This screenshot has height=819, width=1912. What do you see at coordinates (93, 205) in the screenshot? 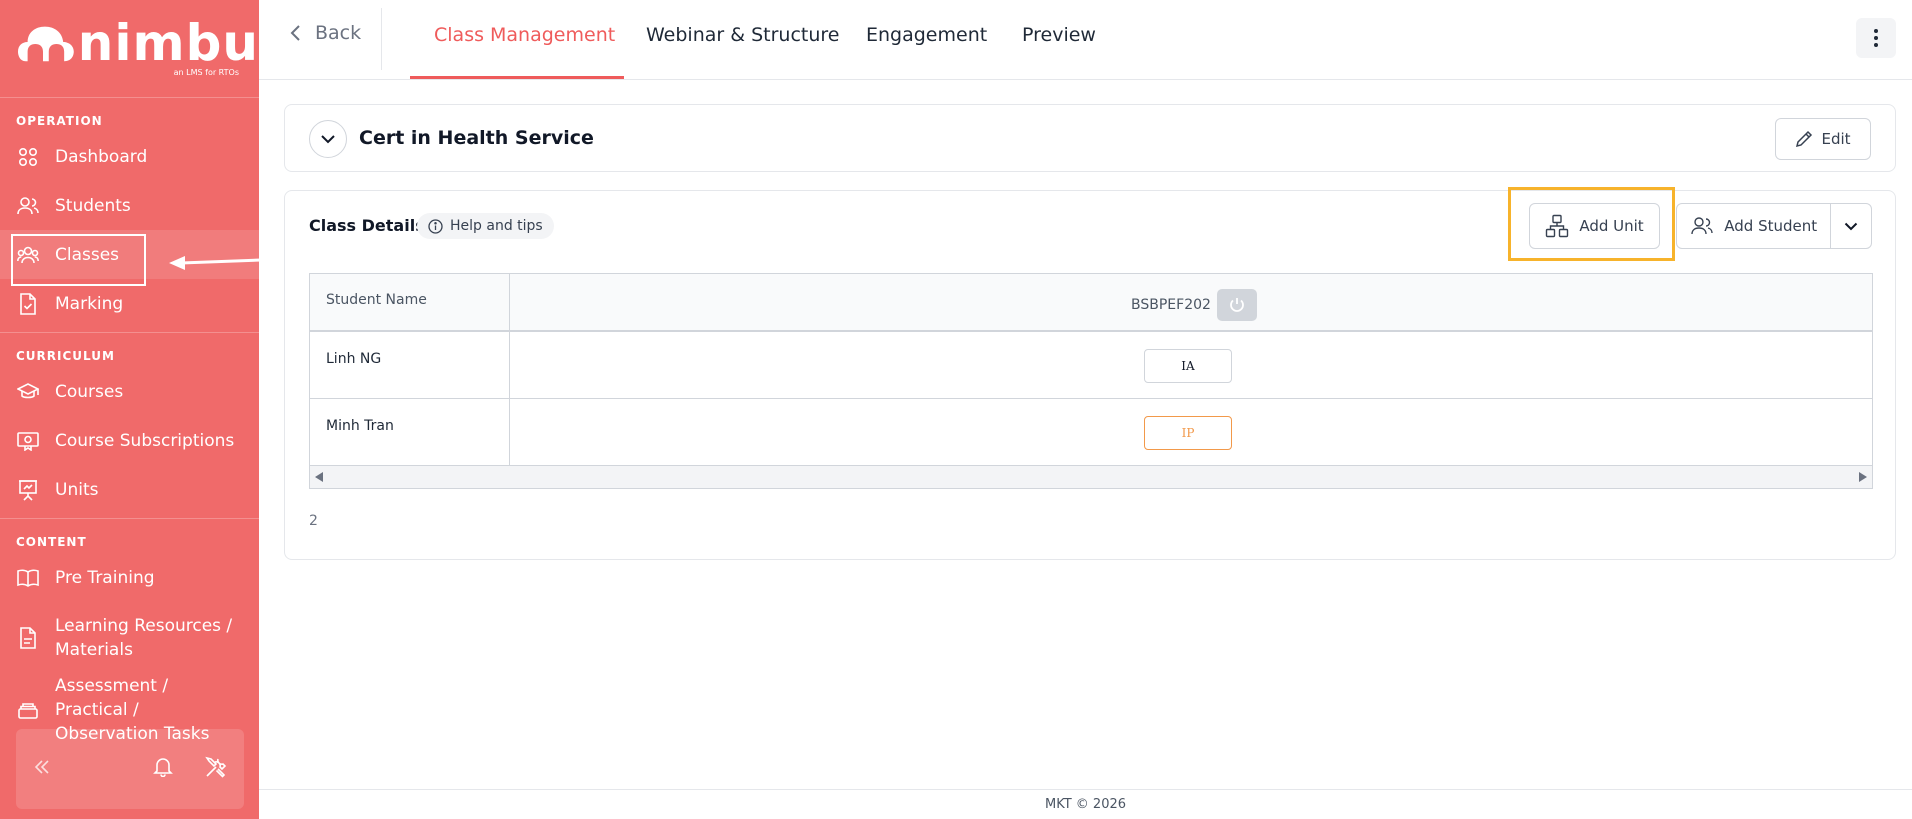
I see `sidebar-item-label: Students` at bounding box center [93, 205].